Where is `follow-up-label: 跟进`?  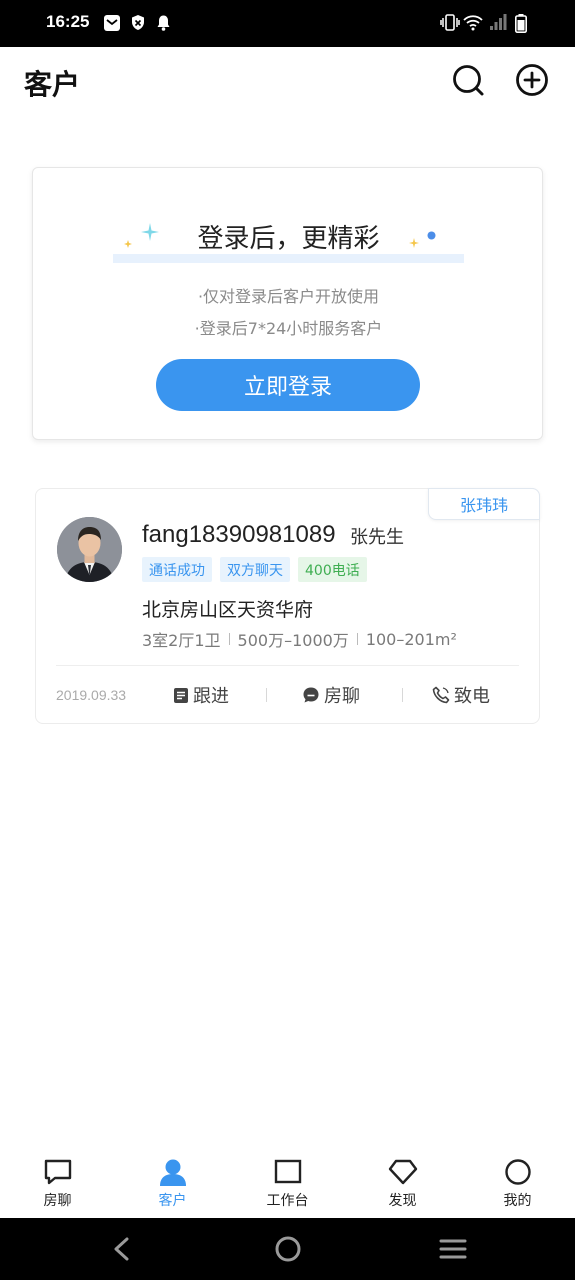
follow-up-label: 跟进 is located at coordinates (211, 696).